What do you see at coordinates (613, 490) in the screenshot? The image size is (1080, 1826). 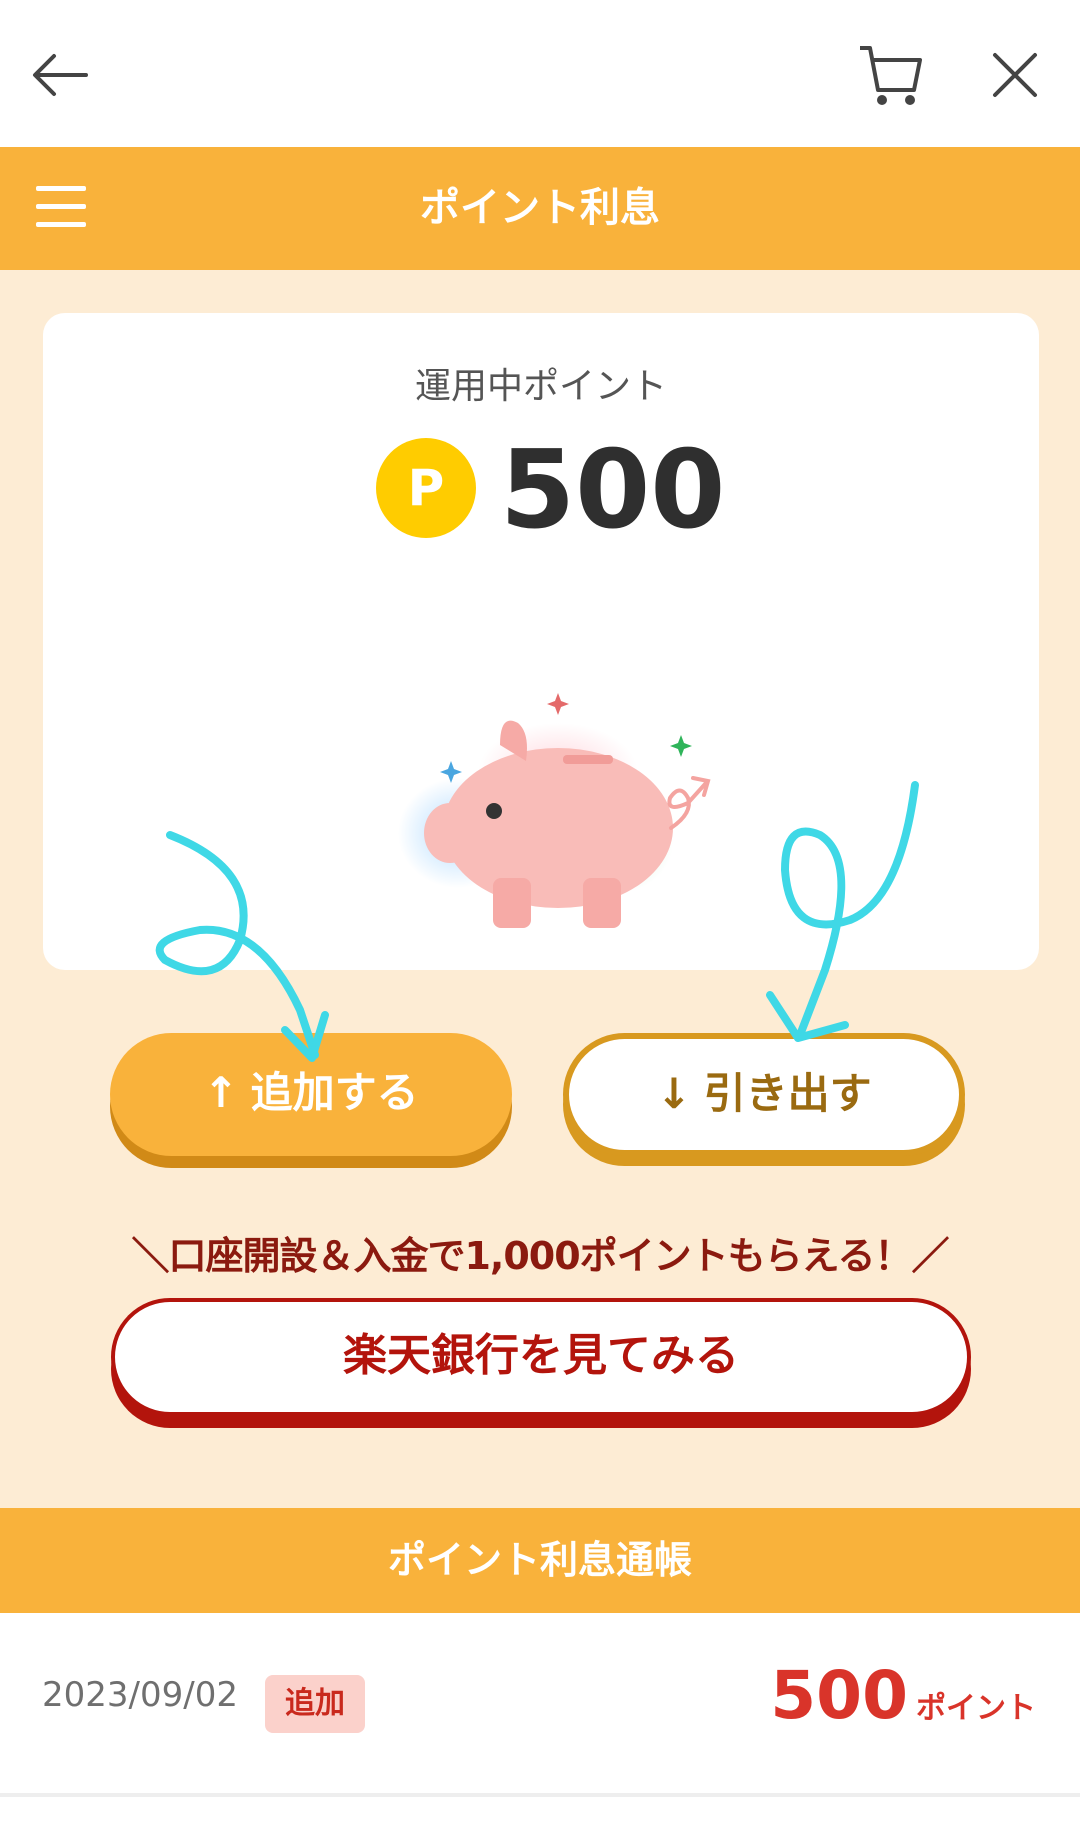 I see `points-value: 500` at bounding box center [613, 490].